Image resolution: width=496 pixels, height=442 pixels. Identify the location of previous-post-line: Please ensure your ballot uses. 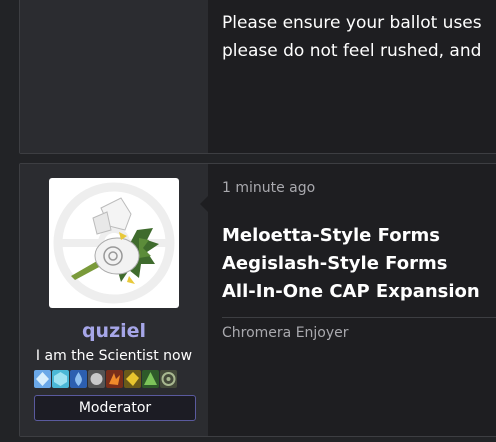
(352, 23).